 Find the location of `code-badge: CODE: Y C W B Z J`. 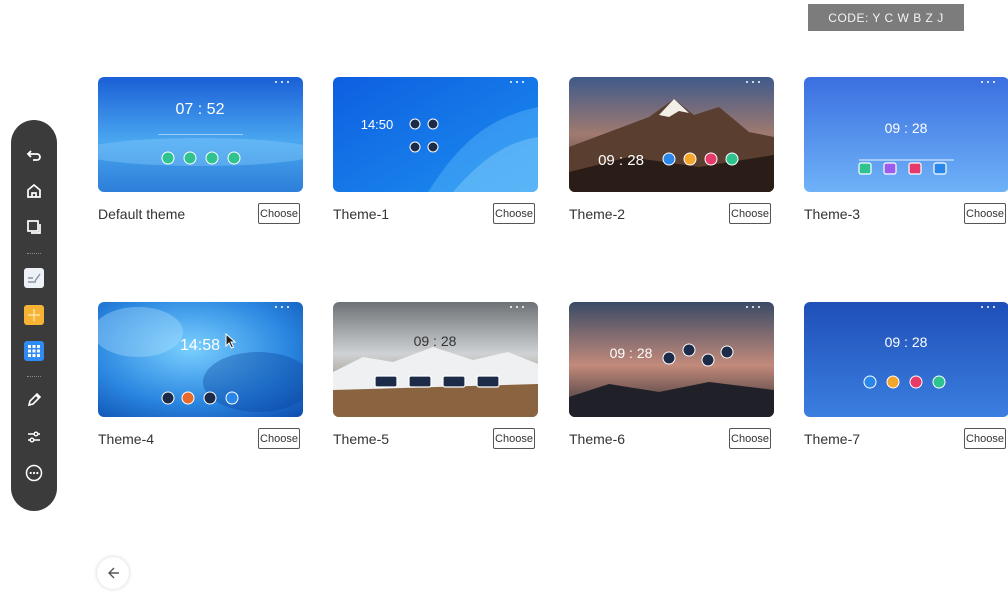

code-badge: CODE: Y C W B Z J is located at coordinates (886, 17).